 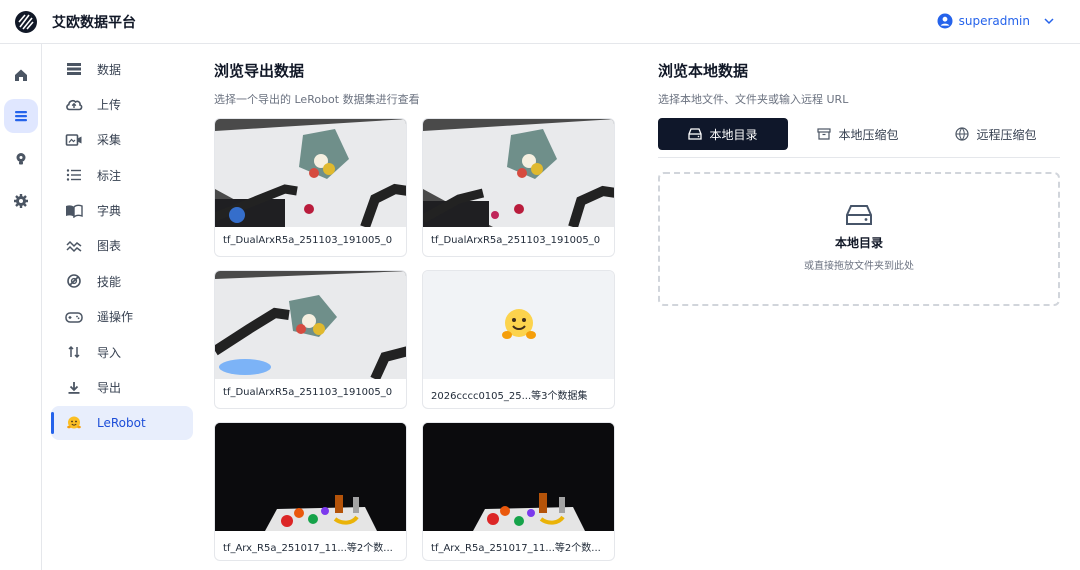 I want to click on sidebar-item-label: 技能, so click(x=109, y=281).